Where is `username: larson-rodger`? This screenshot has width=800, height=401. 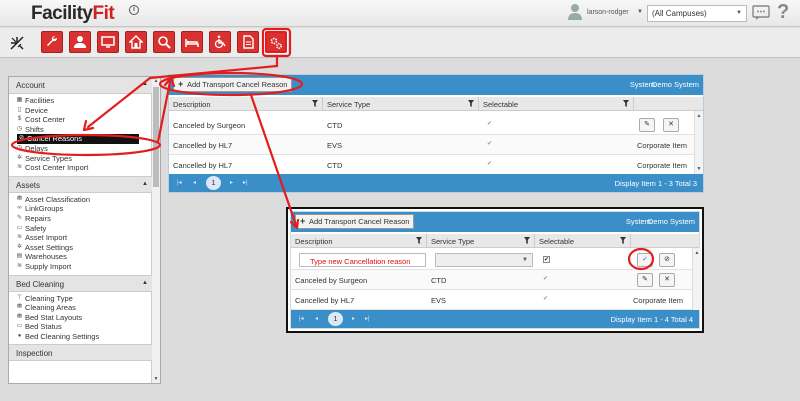 username: larson-rodger is located at coordinates (608, 12).